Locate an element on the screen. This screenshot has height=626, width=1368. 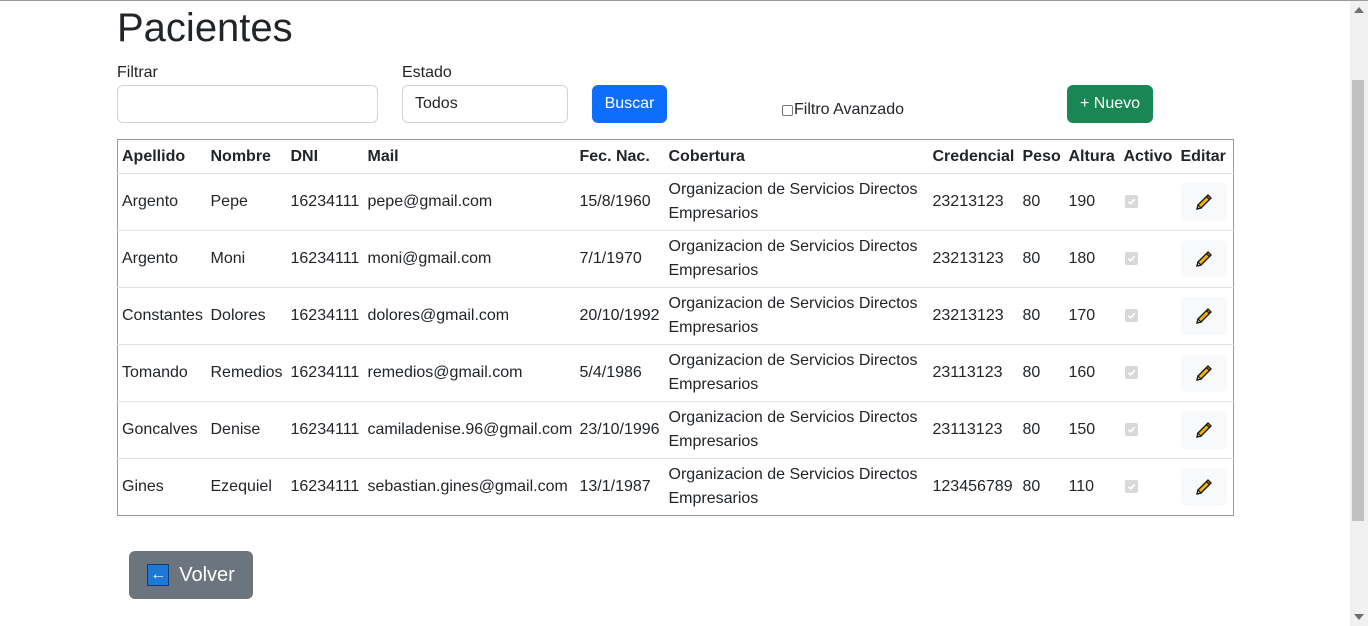
cell-altura: 160 is located at coordinates (1092, 373).